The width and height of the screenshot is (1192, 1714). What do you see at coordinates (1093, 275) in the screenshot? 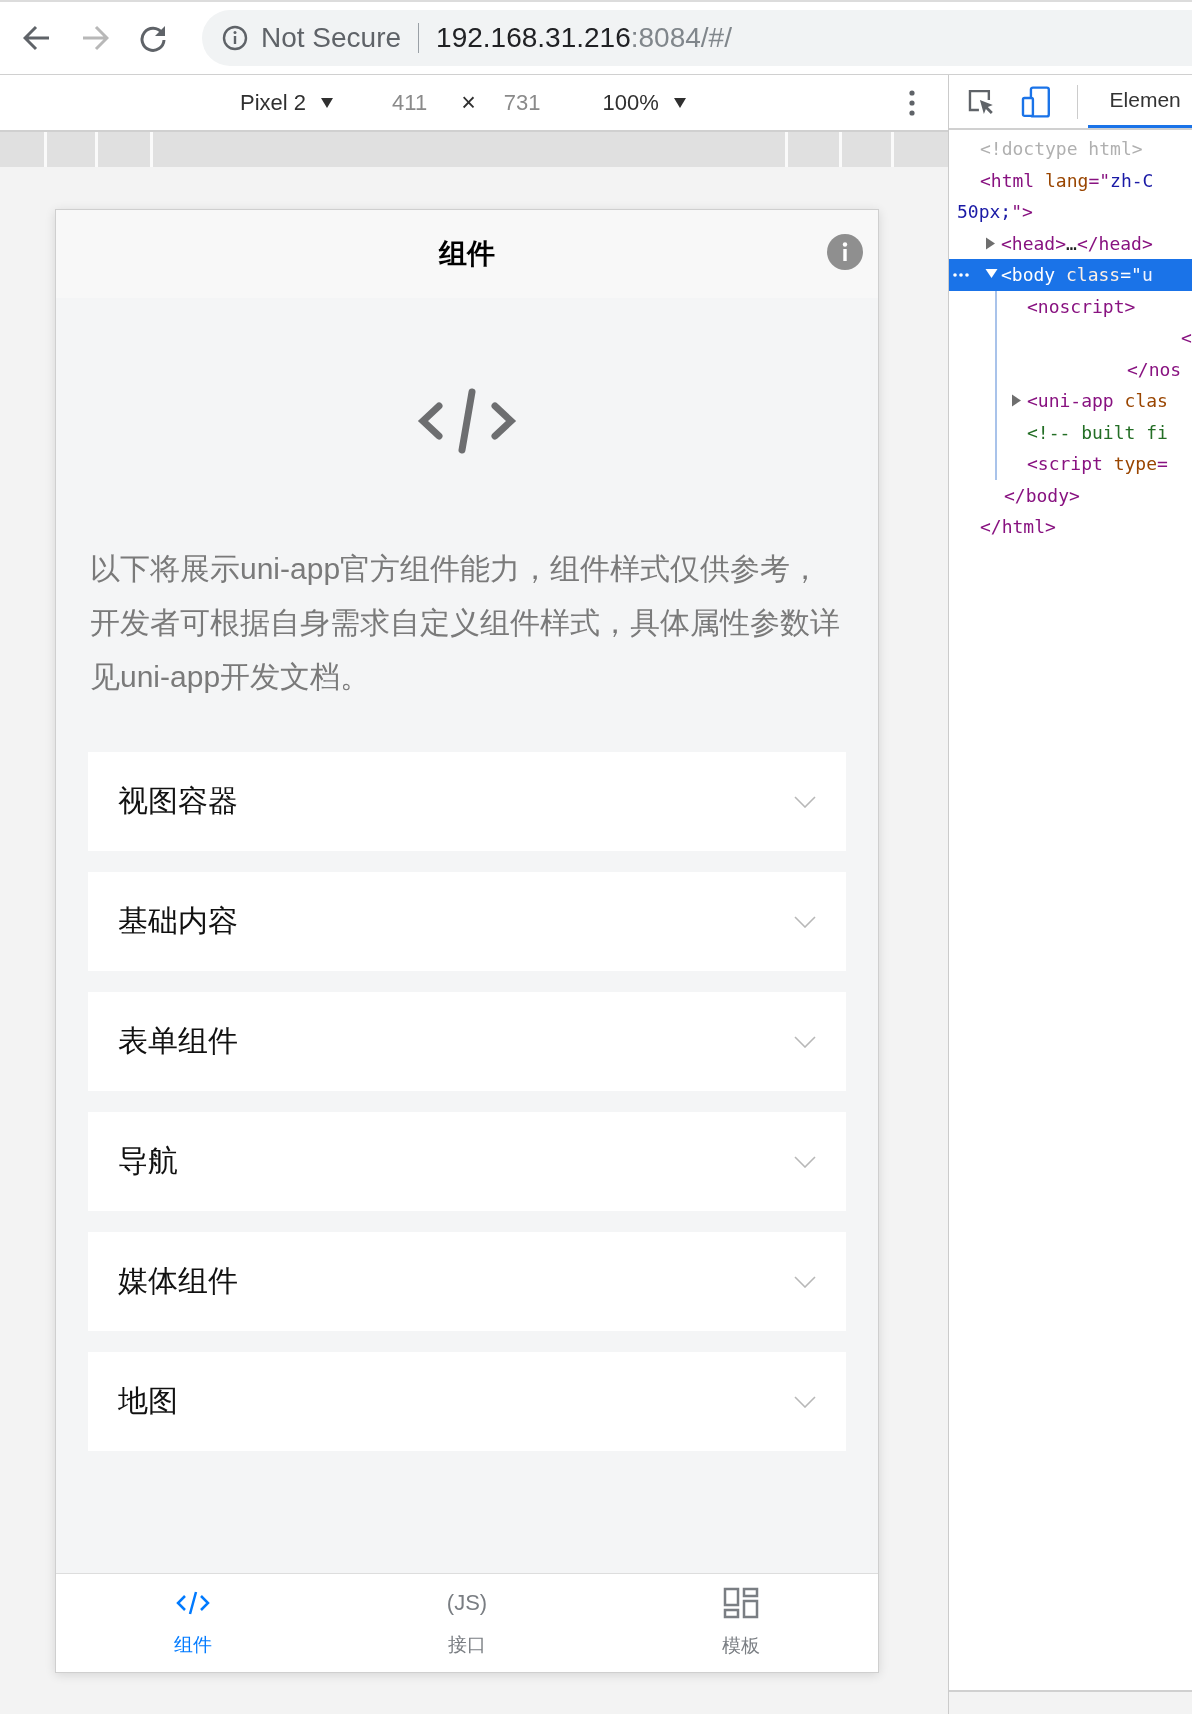
I see `code-token: class` at bounding box center [1093, 275].